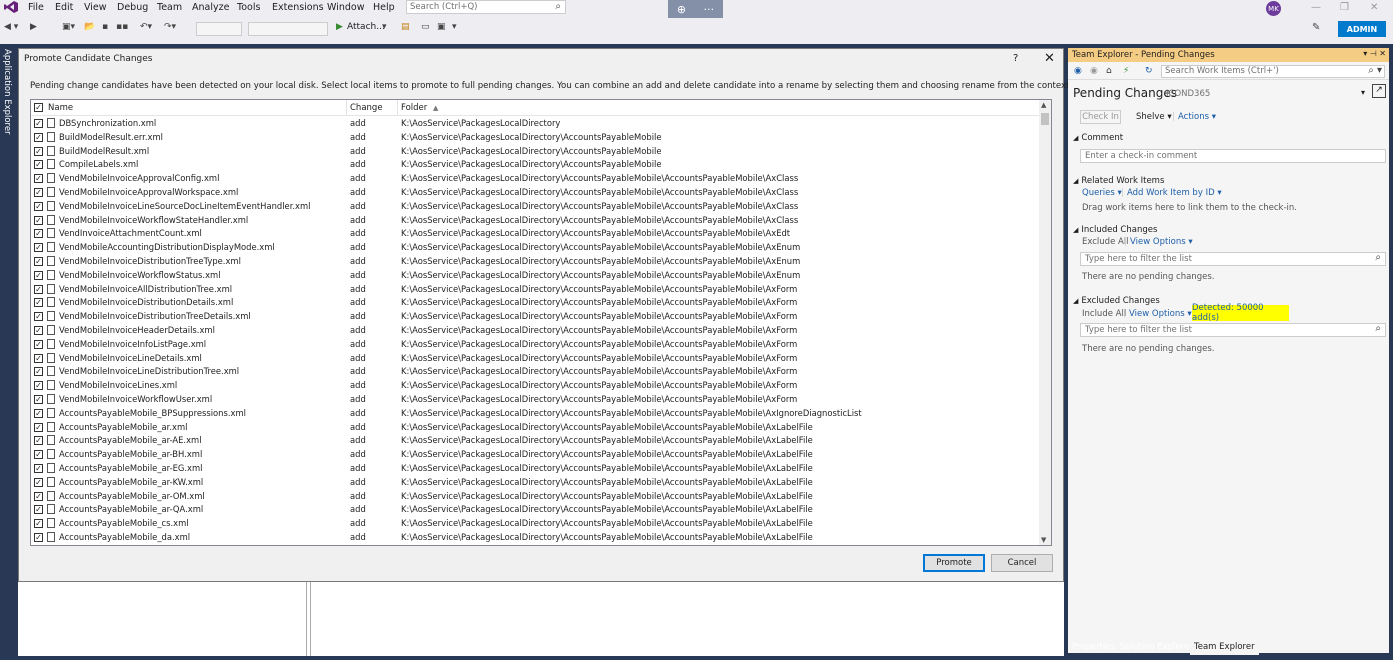 The image size is (1393, 660). Describe the element at coordinates (1233, 330) in the screenshot. I see `excluded-filter-input: Type here to filter the list ⌕` at that location.